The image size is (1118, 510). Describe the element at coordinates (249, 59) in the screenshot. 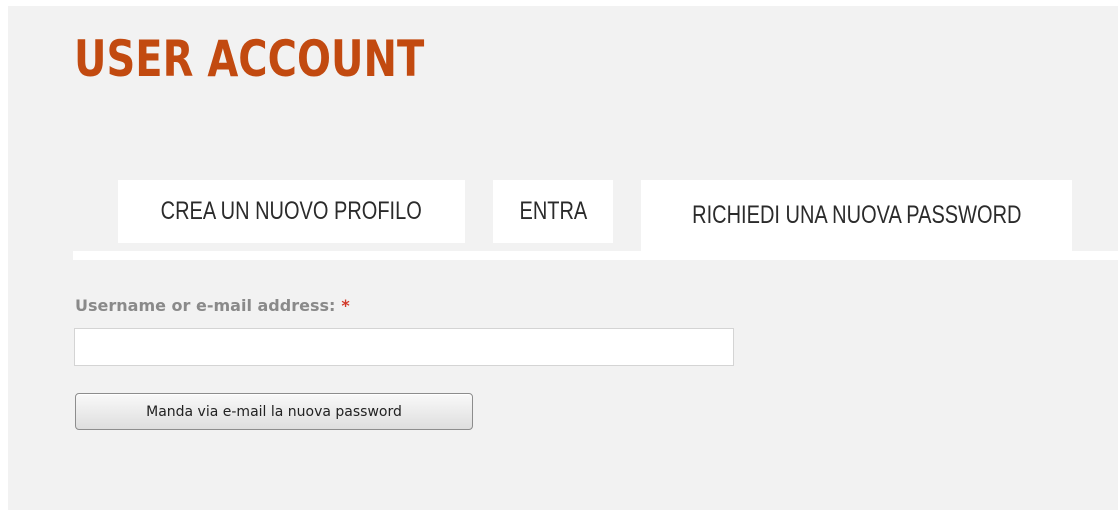

I see `page-title: USER ACCOUNT` at that location.